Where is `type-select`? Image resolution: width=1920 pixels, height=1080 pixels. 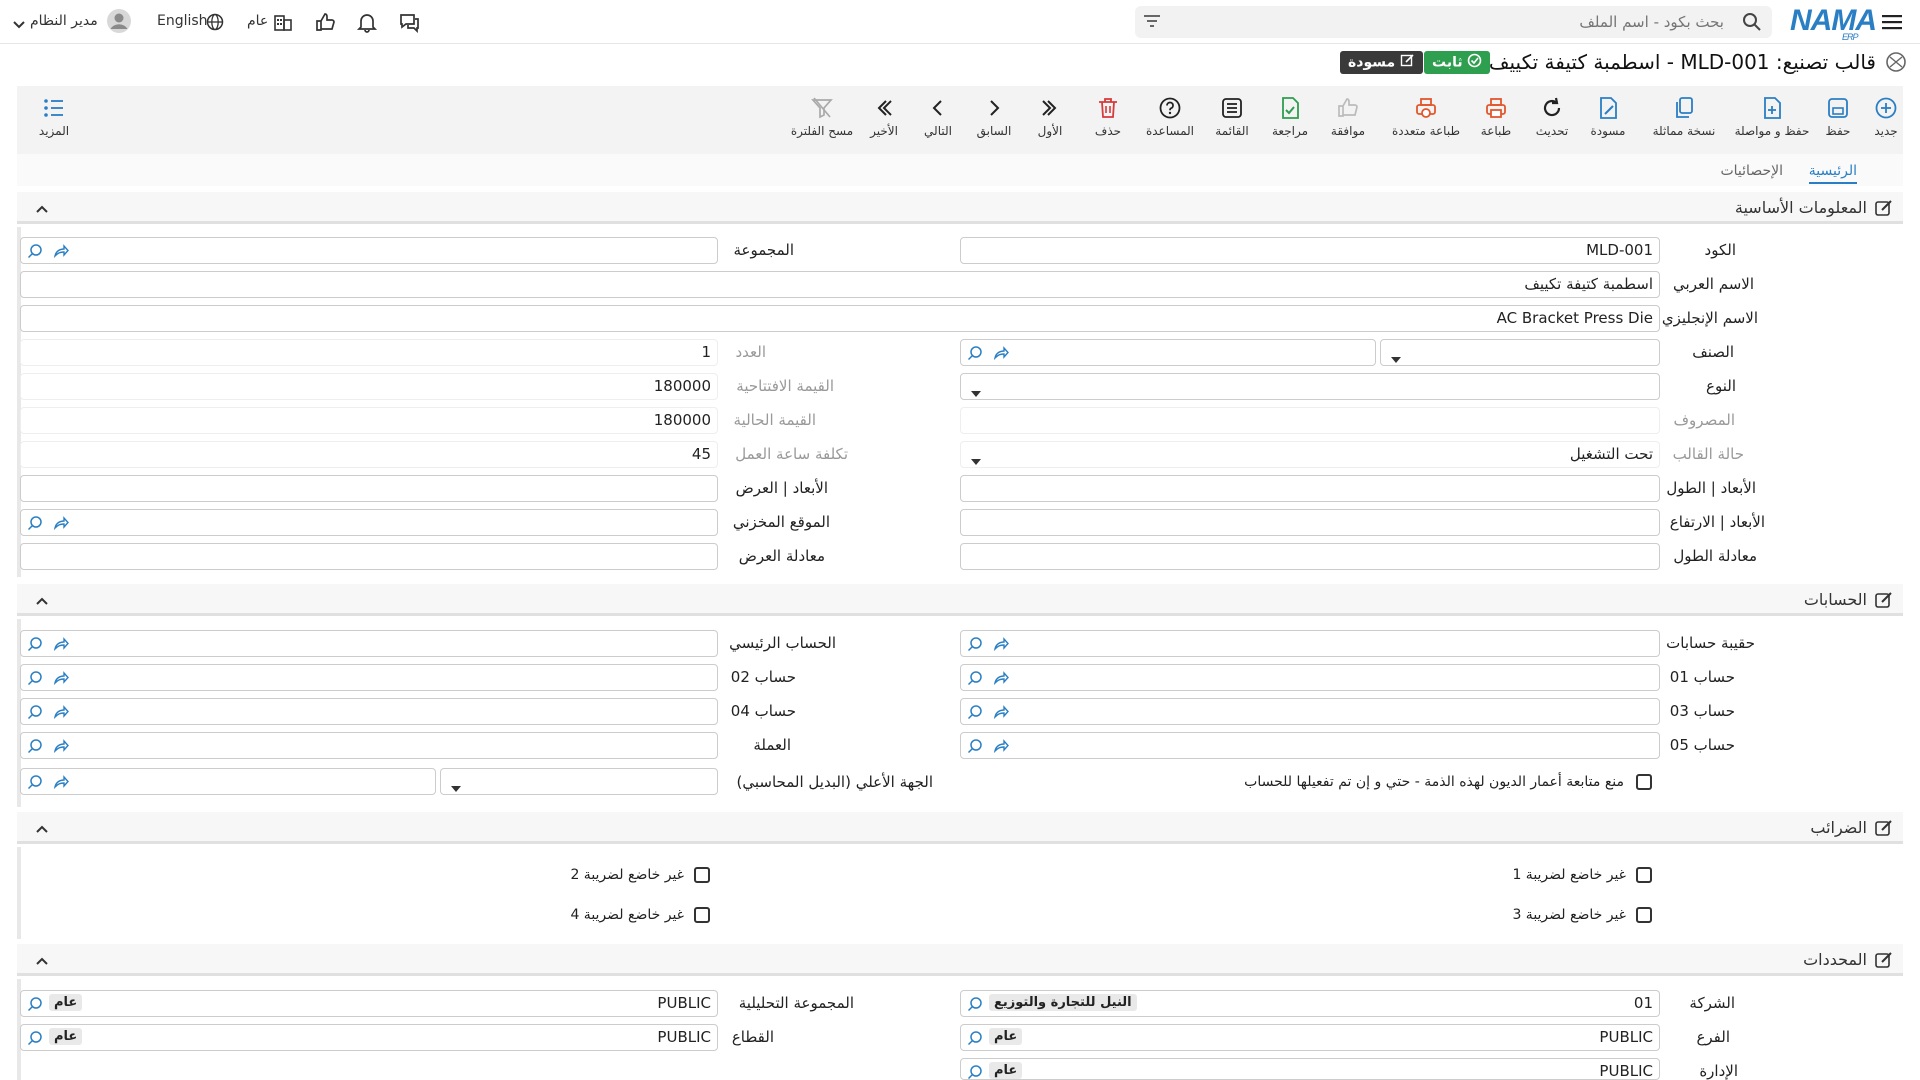 type-select is located at coordinates (1310, 386).